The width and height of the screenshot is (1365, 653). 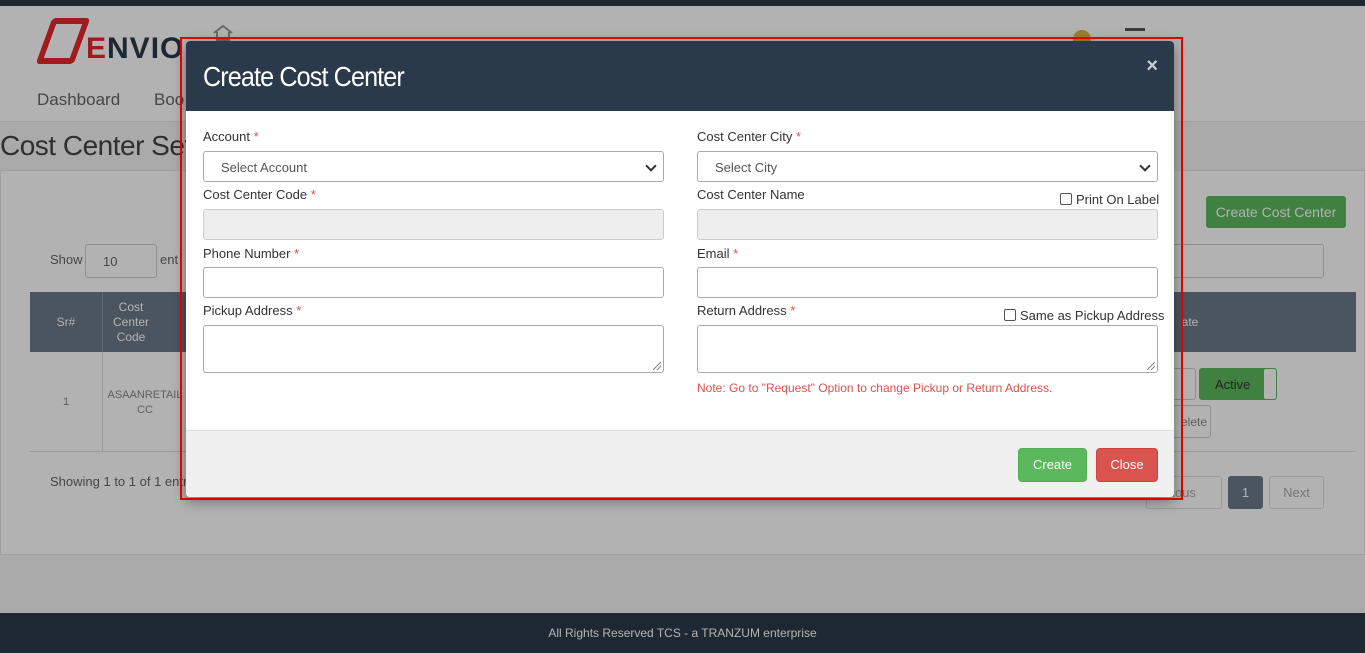 I want to click on same-as-pickup-checkbox: Same as Pickup Address, so click(x=1084, y=315).